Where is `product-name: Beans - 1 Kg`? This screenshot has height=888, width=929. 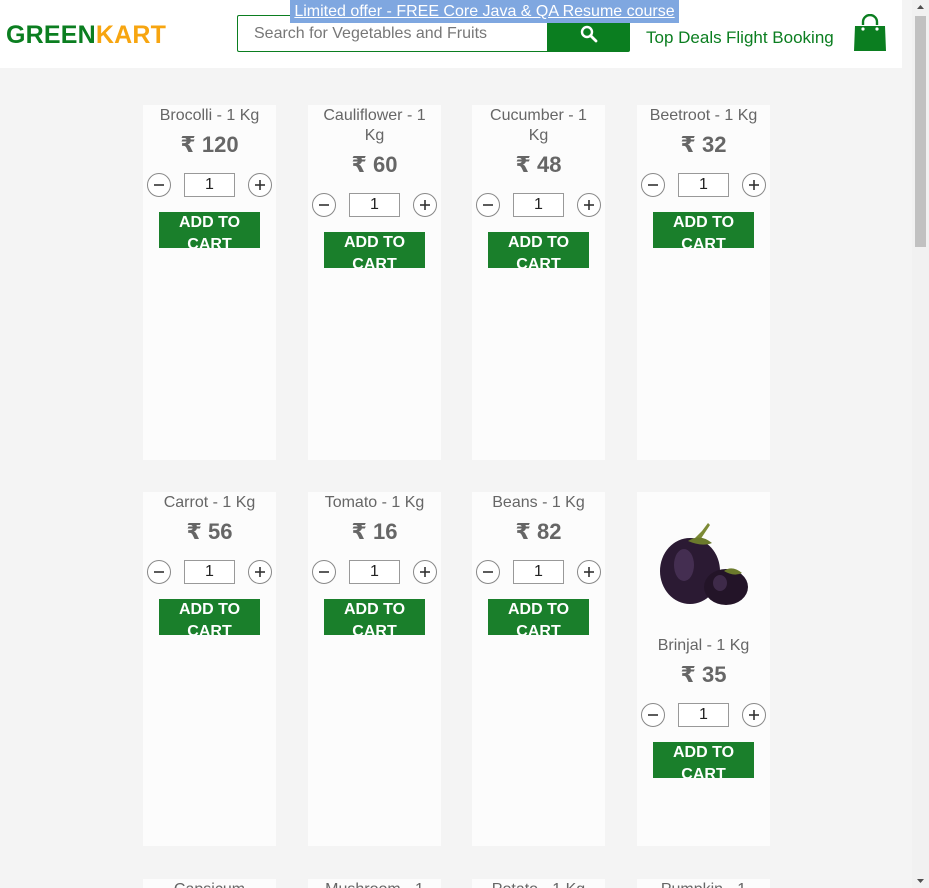
product-name: Beans - 1 Kg is located at coordinates (538, 502).